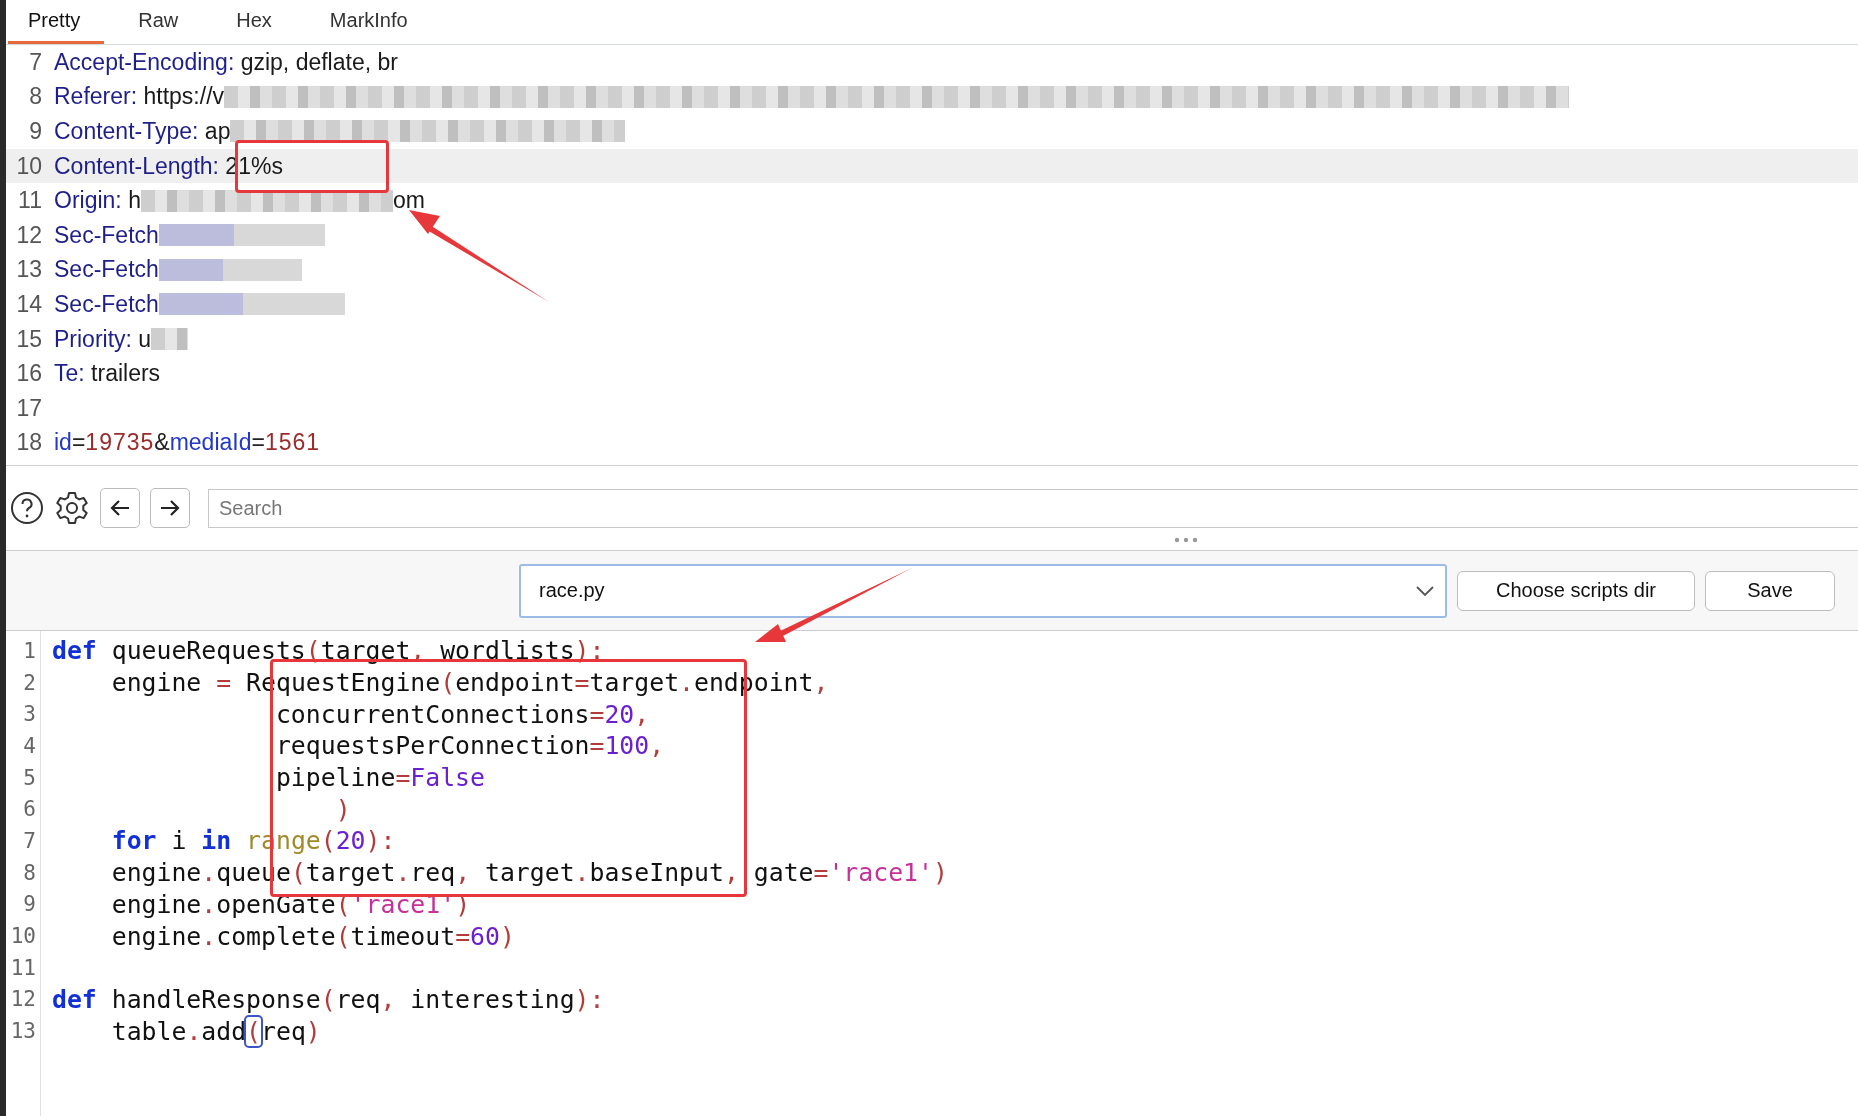 This screenshot has width=1858, height=1116. Describe the element at coordinates (29, 304) in the screenshot. I see `line-number: 14` at that location.